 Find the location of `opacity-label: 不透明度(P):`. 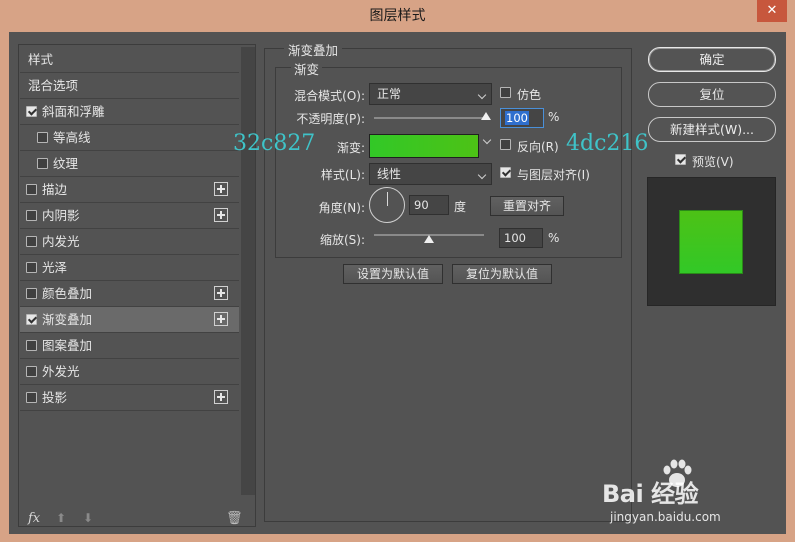

opacity-label: 不透明度(P): is located at coordinates (330, 119).